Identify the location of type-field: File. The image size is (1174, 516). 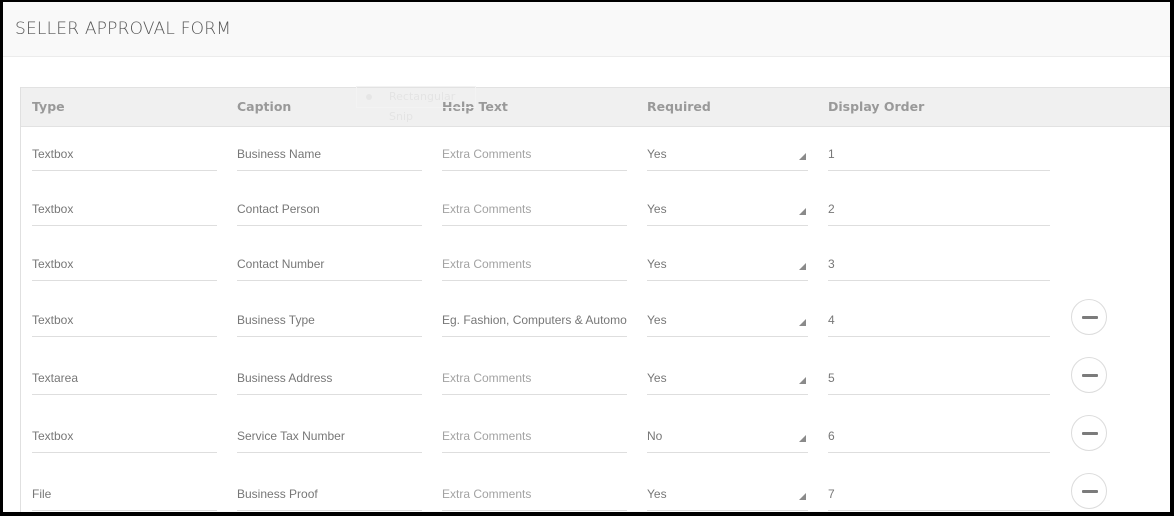
(124, 489).